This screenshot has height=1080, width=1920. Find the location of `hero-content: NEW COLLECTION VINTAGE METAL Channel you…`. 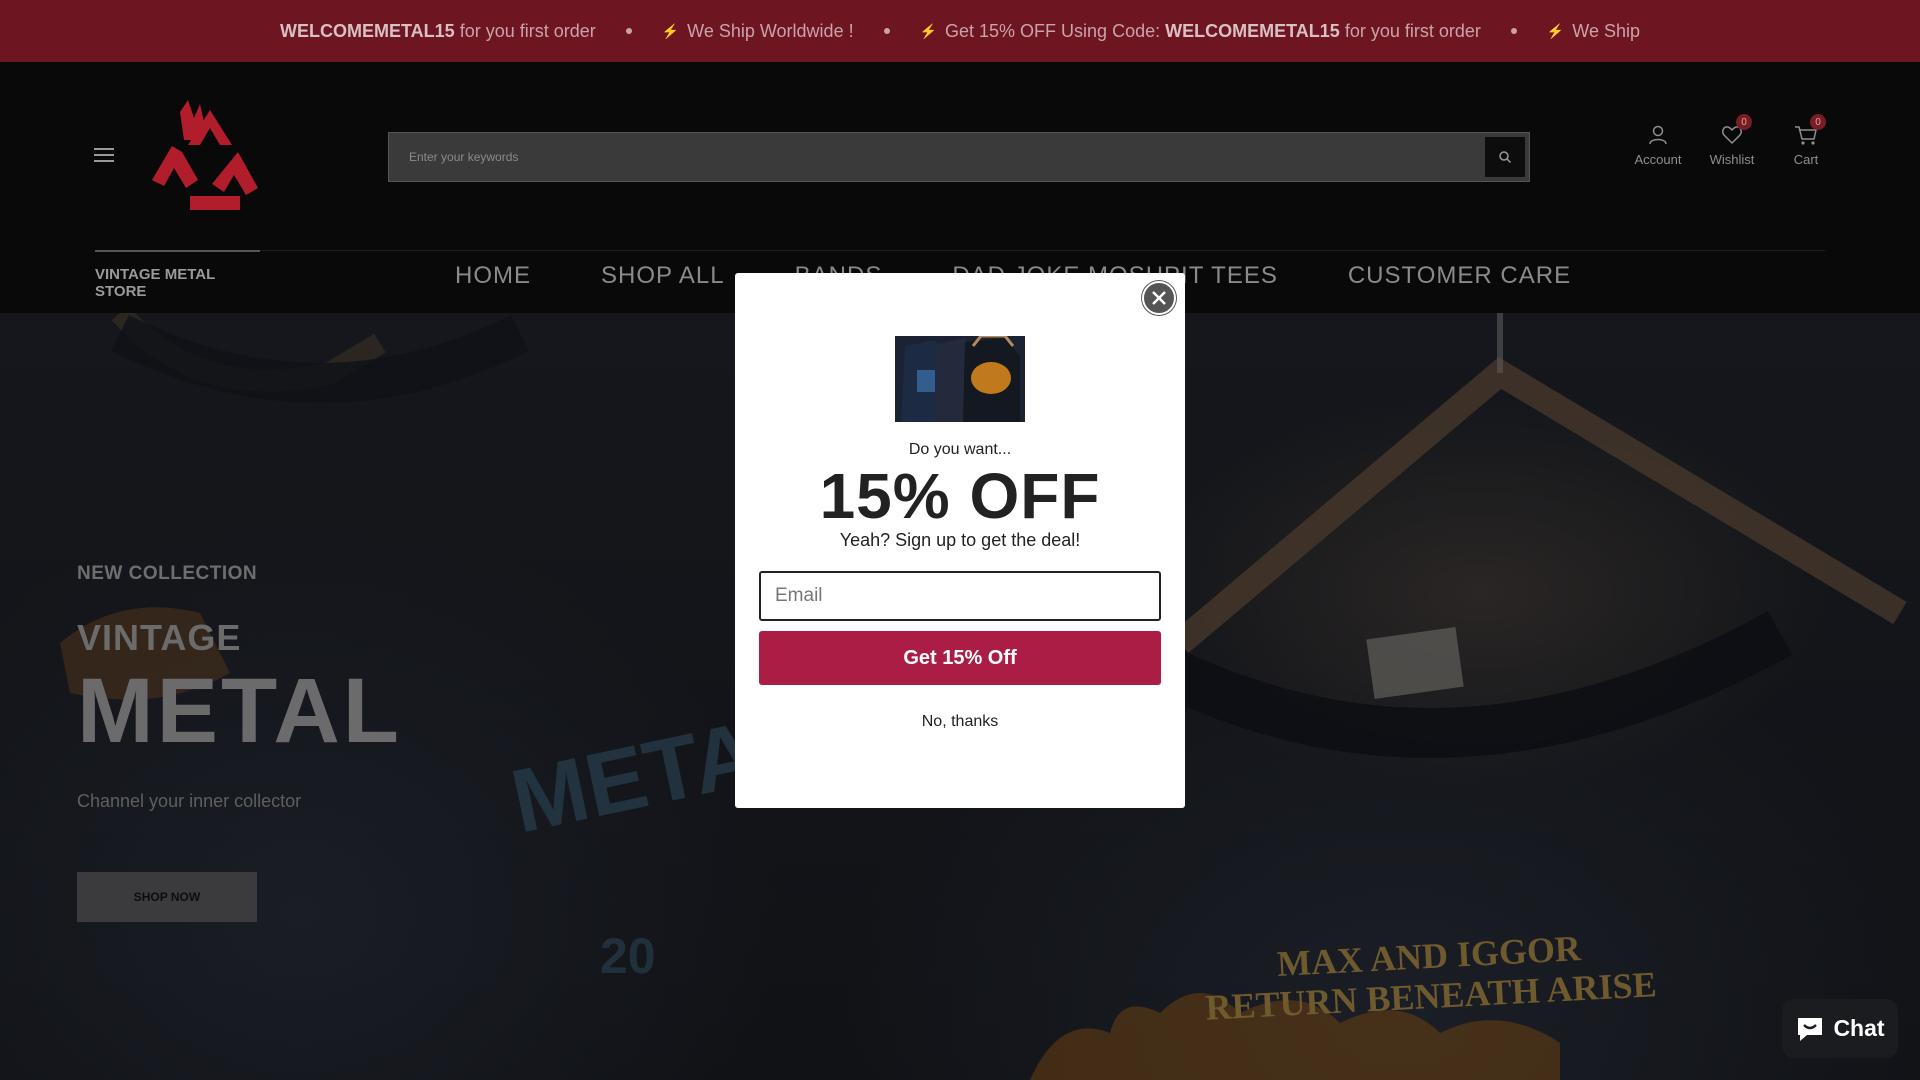

hero-content: NEW COLLECTION VINTAGE METAL Channel you… is located at coordinates (239, 742).